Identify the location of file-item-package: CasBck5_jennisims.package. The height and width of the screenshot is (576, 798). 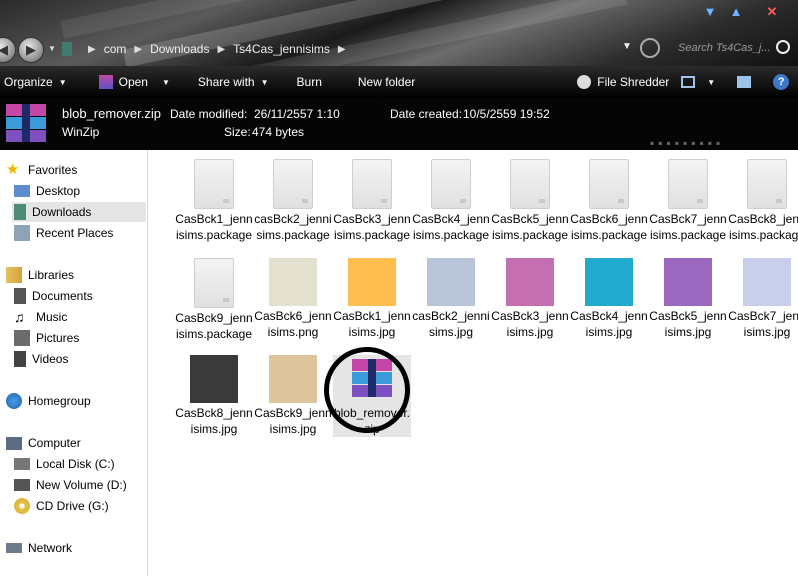
(530, 201).